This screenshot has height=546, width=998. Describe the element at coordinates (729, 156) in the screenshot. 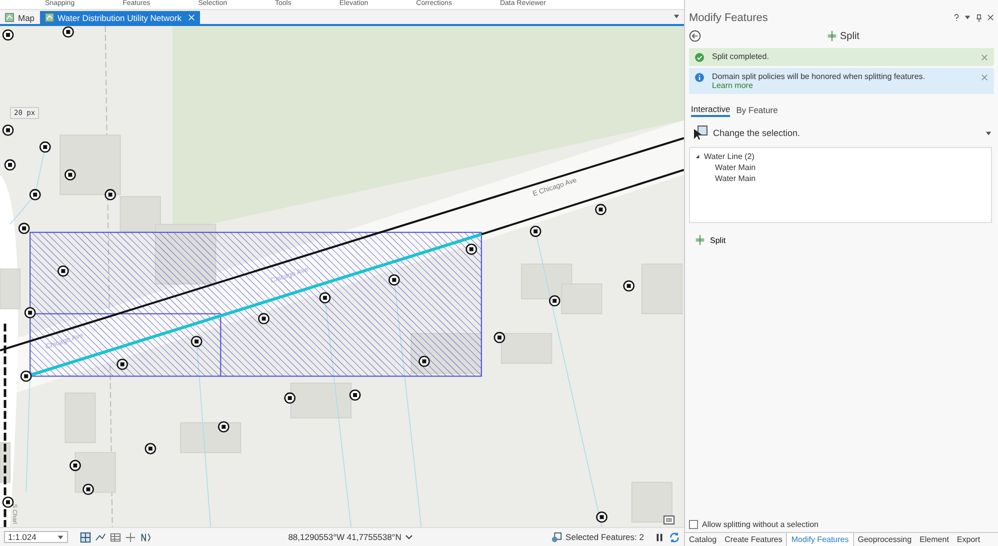

I see `tree-item: Water Line (2)` at that location.